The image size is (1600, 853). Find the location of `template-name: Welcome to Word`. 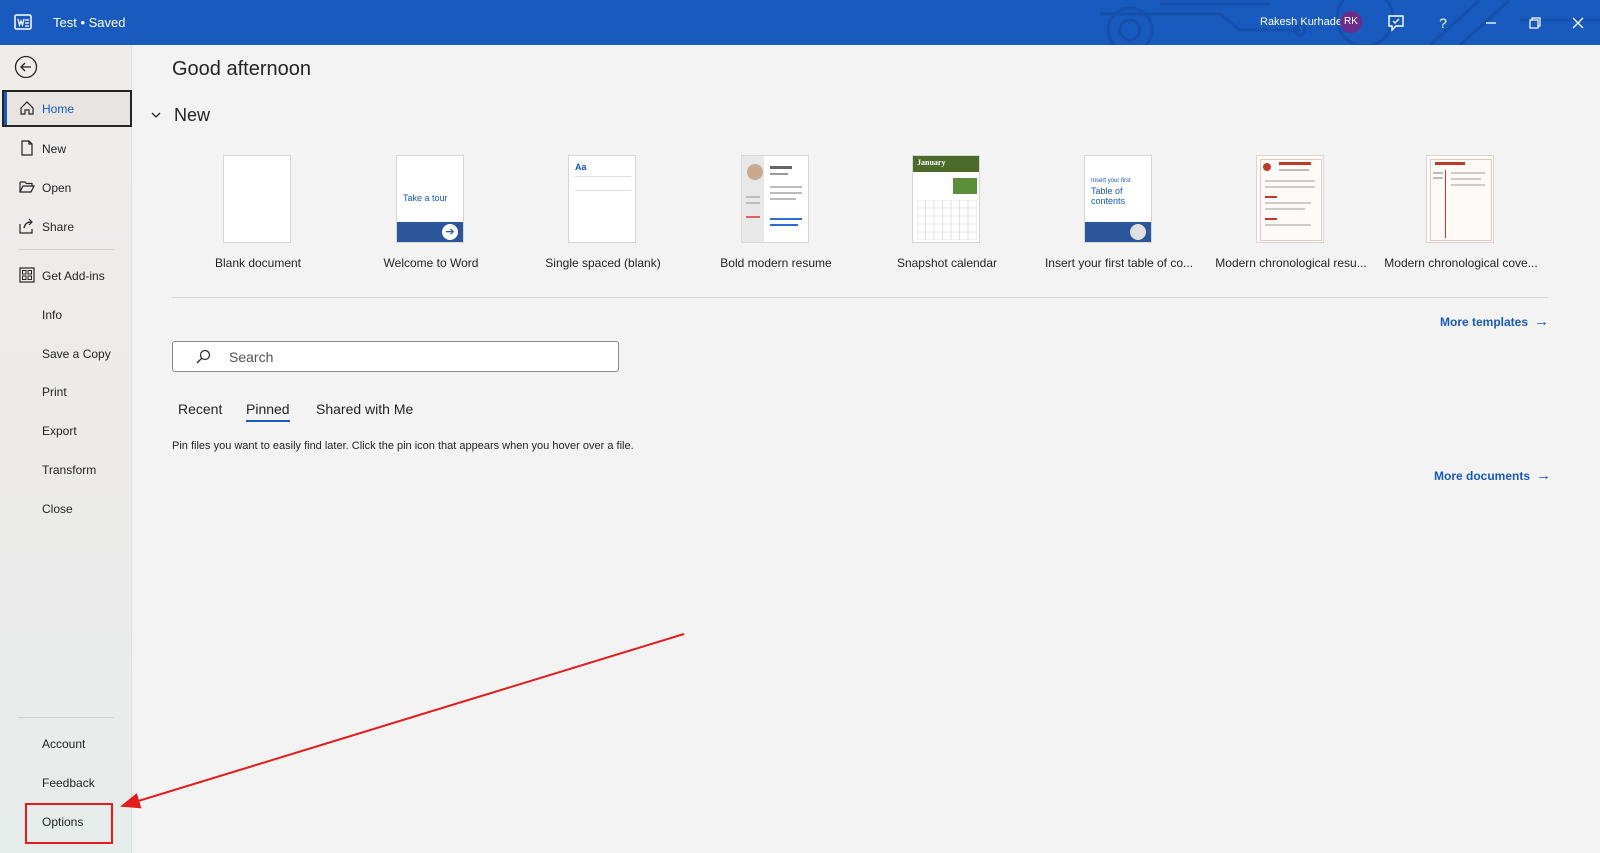

template-name: Welcome to Word is located at coordinates (431, 263).